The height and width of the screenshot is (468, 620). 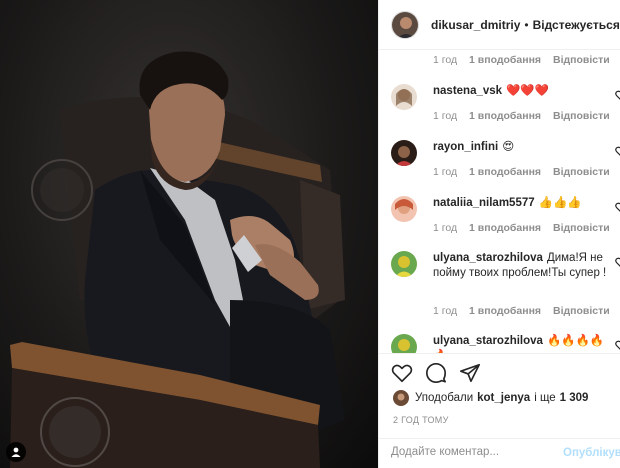 I want to click on comment-text-block: nastena_vsk ❤️❤️❤️, so click(x=523, y=91).